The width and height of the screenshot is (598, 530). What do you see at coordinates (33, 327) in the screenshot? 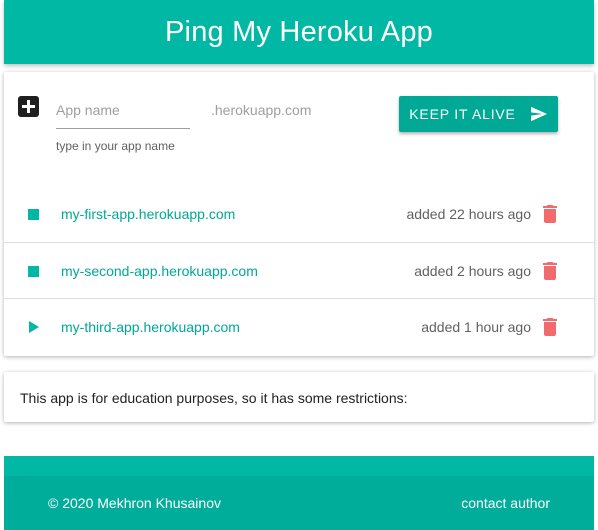
I see `play-icon` at bounding box center [33, 327].